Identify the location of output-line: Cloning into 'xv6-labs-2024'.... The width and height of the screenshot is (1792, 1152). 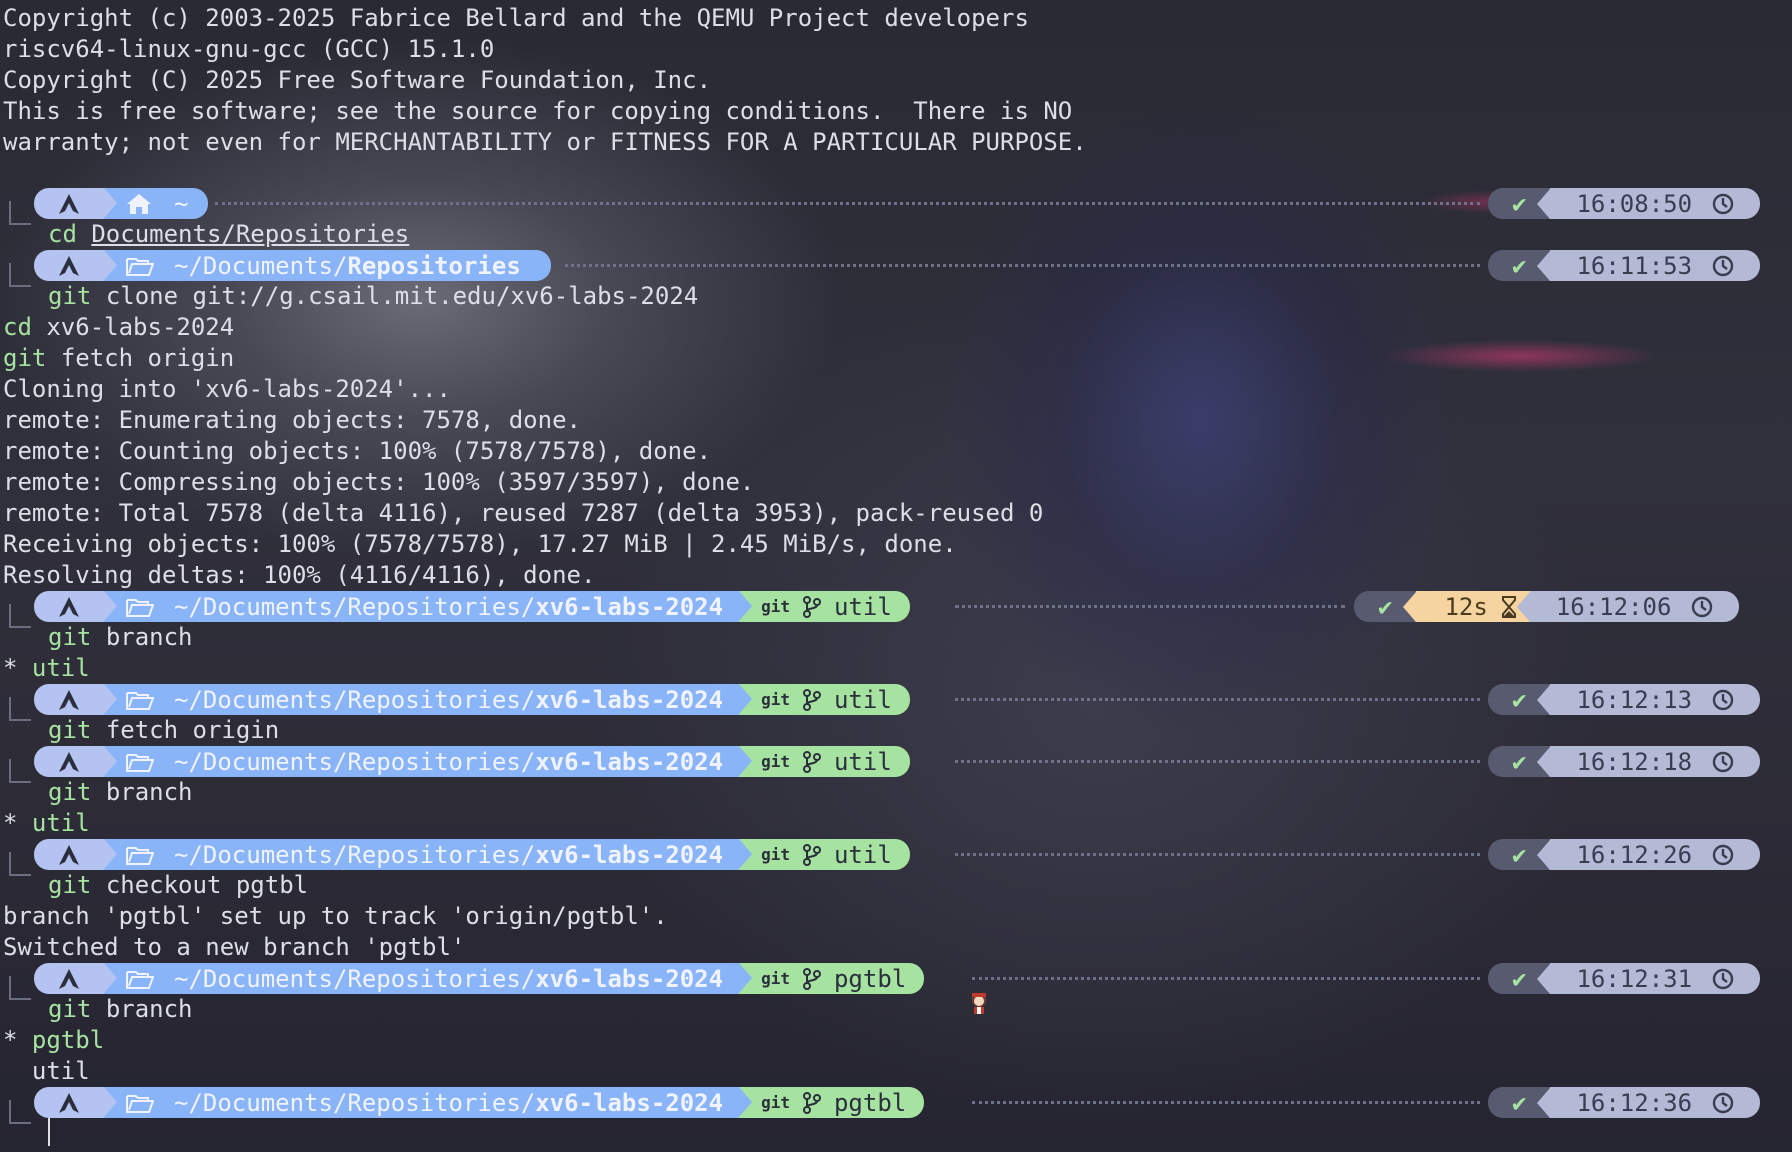
(227, 389).